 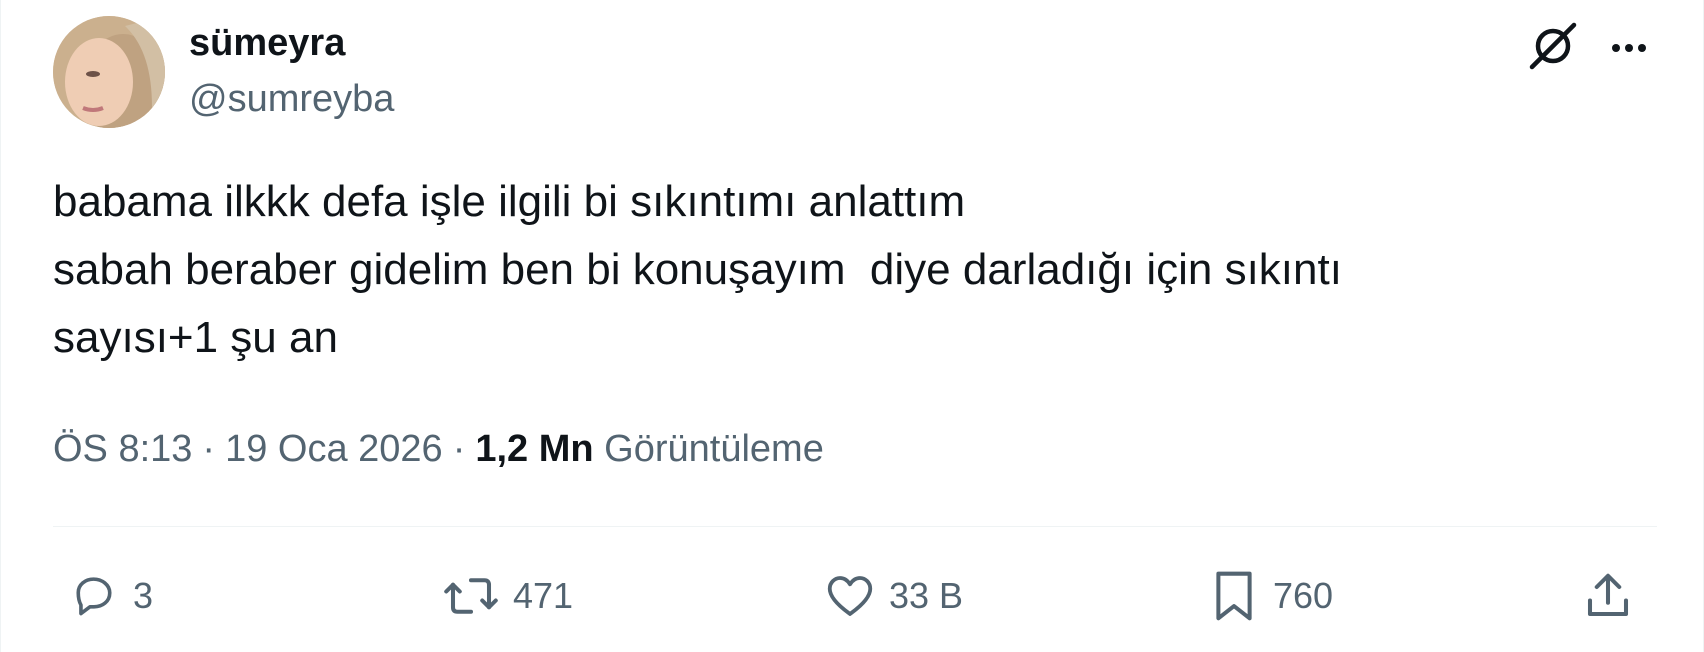 I want to click on like-count: 33 B, so click(x=926, y=595).